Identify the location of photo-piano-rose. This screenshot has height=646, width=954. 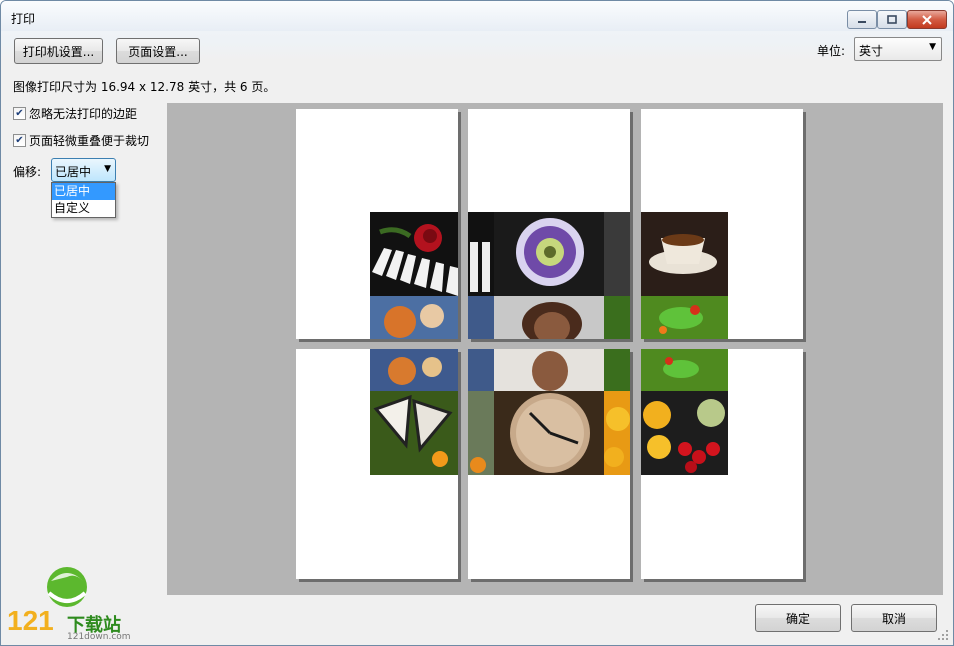
(414, 275).